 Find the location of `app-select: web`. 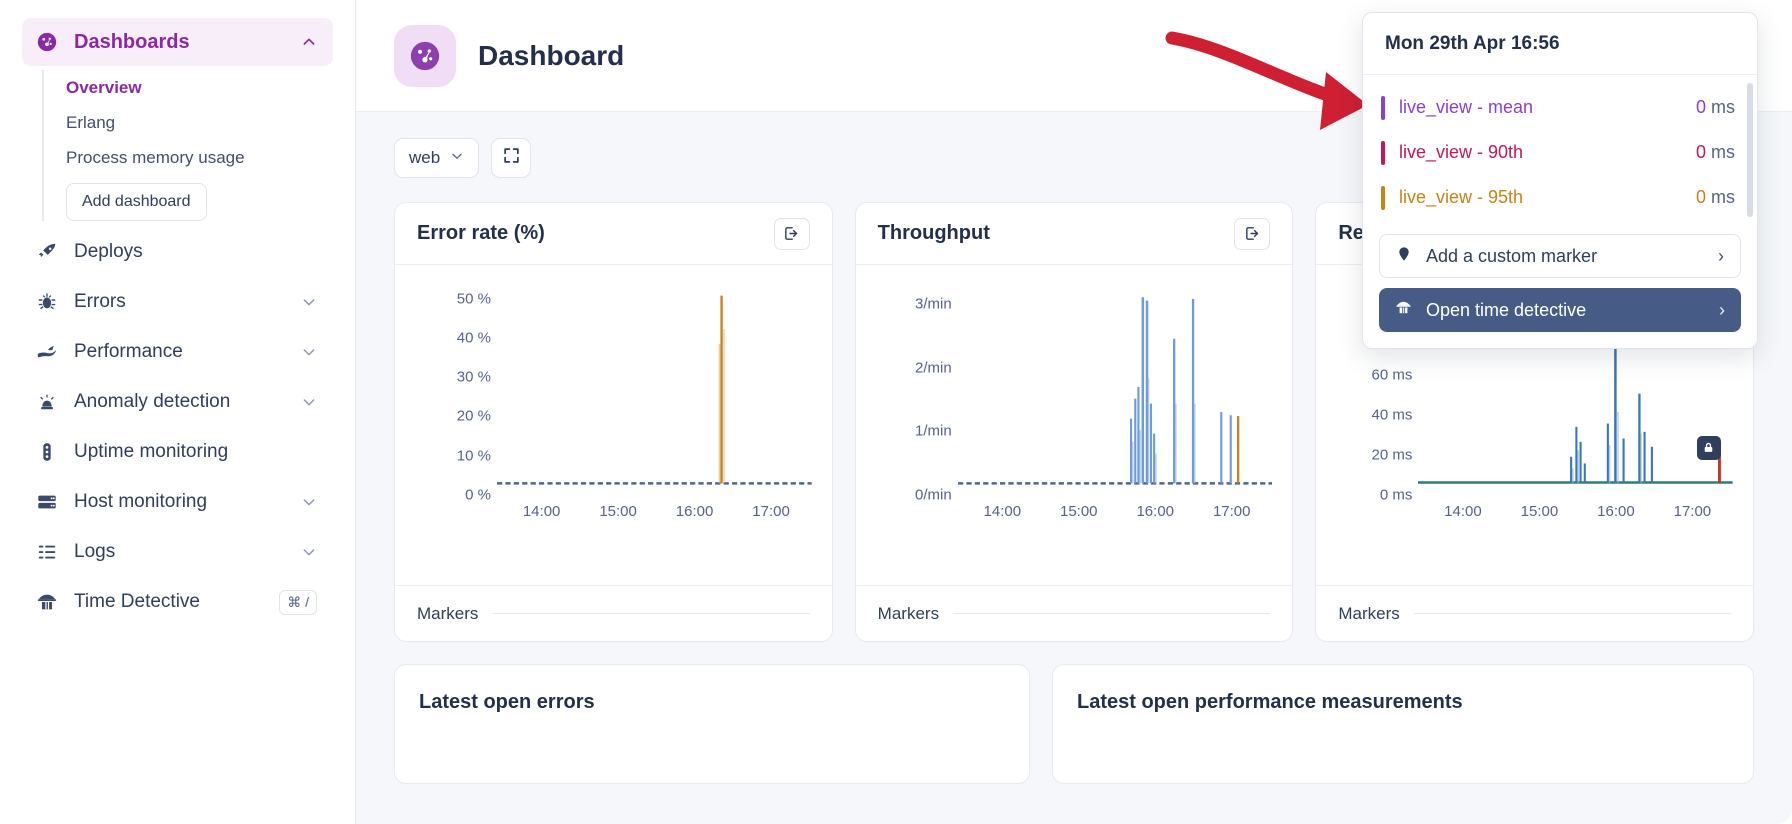

app-select: web is located at coordinates (437, 158).